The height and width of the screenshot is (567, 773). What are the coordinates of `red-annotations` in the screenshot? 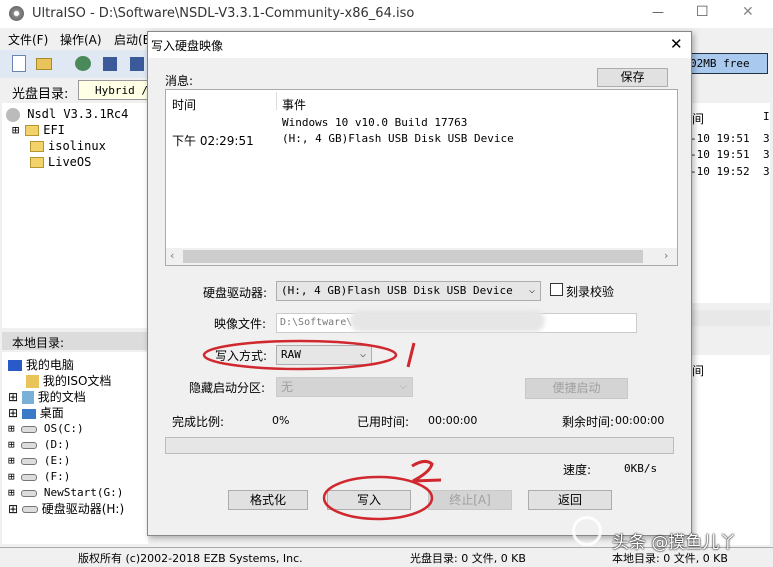 It's located at (322, 430).